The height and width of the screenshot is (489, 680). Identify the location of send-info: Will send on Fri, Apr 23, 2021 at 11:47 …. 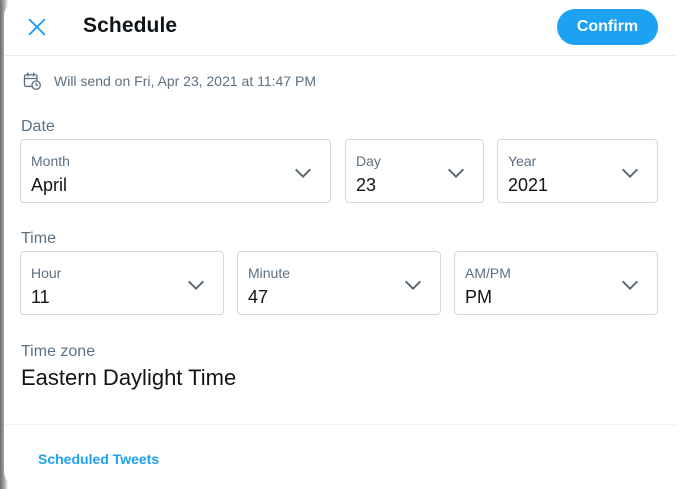
(169, 81).